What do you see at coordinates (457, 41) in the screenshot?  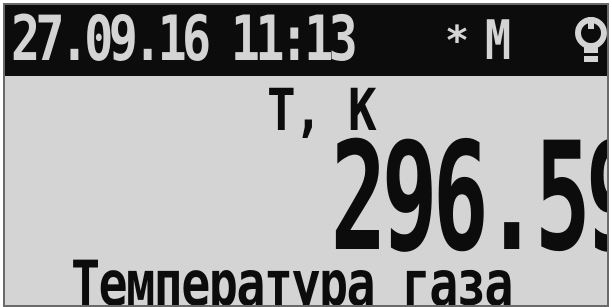 I see `star-icon: *` at bounding box center [457, 41].